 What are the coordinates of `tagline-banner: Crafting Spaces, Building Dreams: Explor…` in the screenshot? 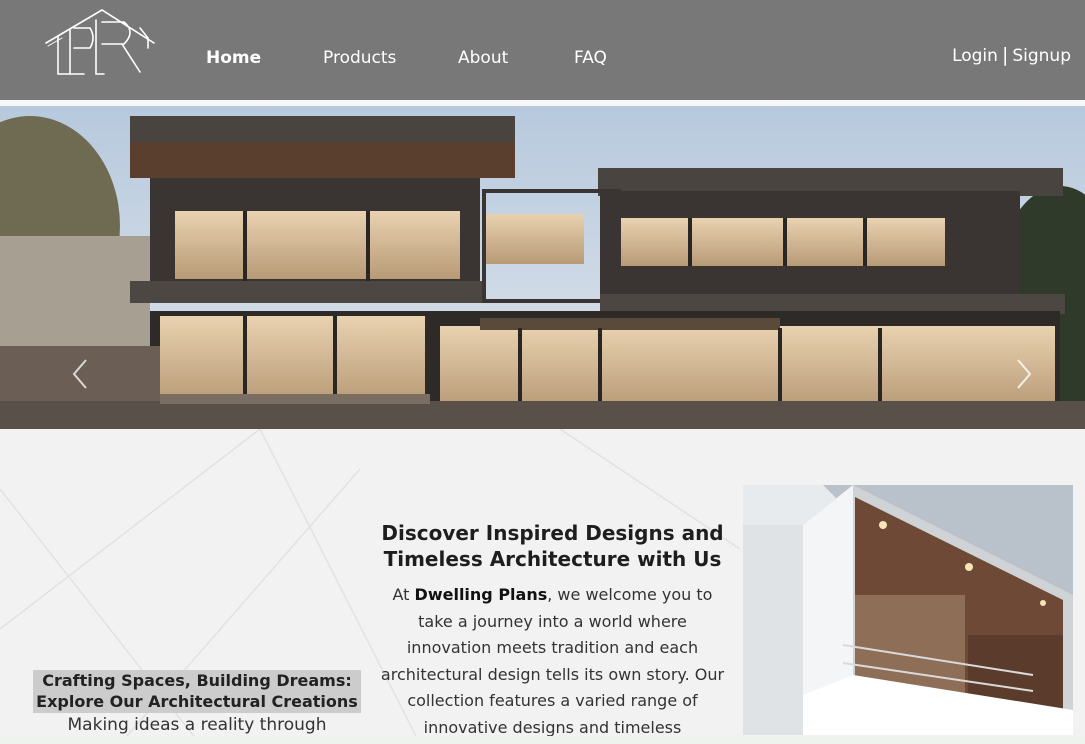 It's located at (197, 691).